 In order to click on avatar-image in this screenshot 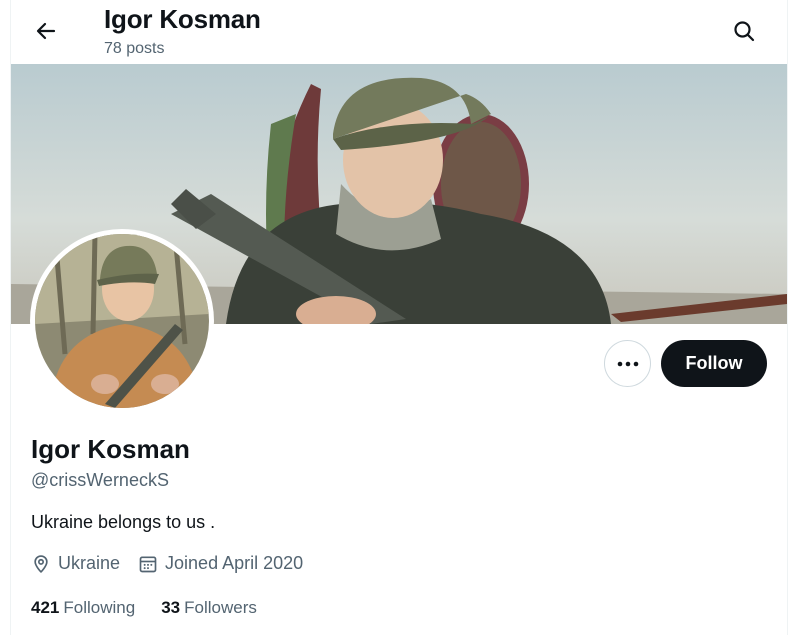, I will do `click(122, 321)`.